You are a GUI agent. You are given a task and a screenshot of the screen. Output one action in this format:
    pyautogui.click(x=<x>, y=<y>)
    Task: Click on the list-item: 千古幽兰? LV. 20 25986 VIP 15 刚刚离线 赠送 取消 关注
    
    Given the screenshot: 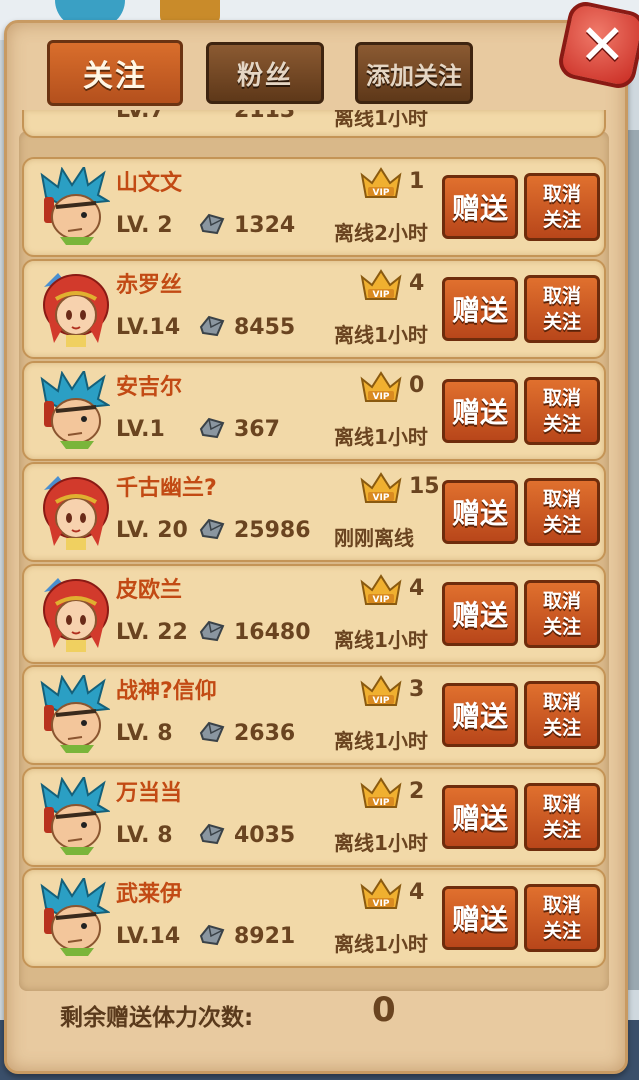 What is the action you would take?
    pyautogui.click(x=314, y=512)
    